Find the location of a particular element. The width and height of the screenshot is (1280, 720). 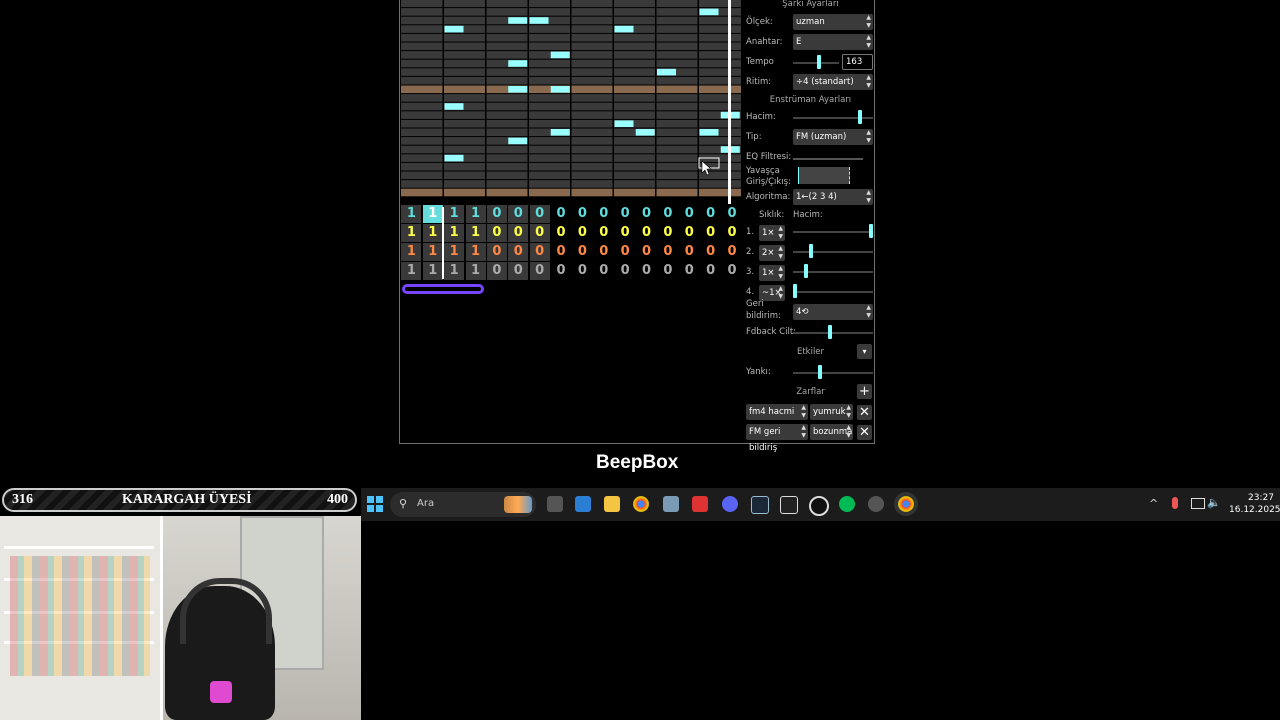

algorithm-select: 1←(2 3 4) ▲ ▼ is located at coordinates (833, 197).